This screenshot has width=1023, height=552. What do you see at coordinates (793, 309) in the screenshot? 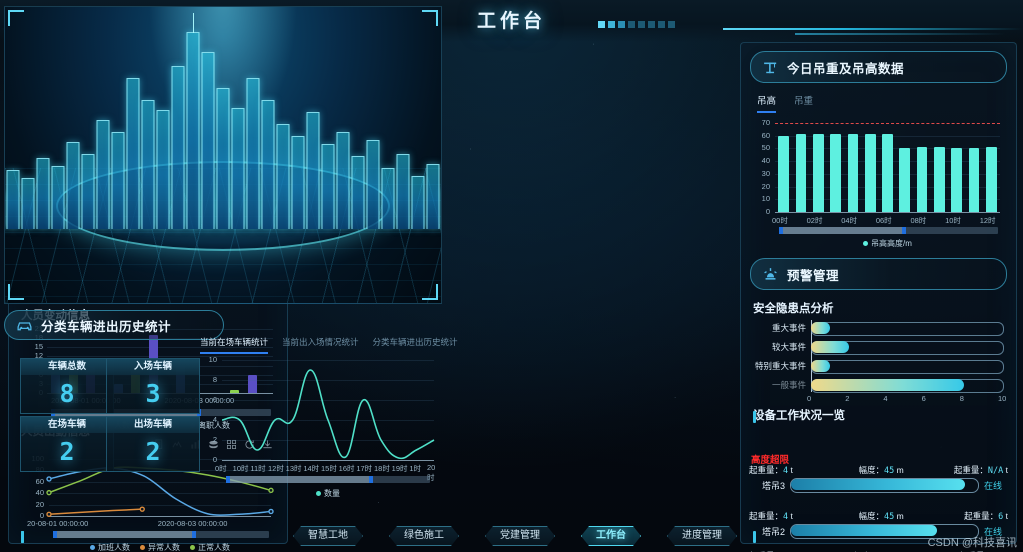
I see `subhead-hazard-label: 安全隐患点分析` at bounding box center [793, 309].